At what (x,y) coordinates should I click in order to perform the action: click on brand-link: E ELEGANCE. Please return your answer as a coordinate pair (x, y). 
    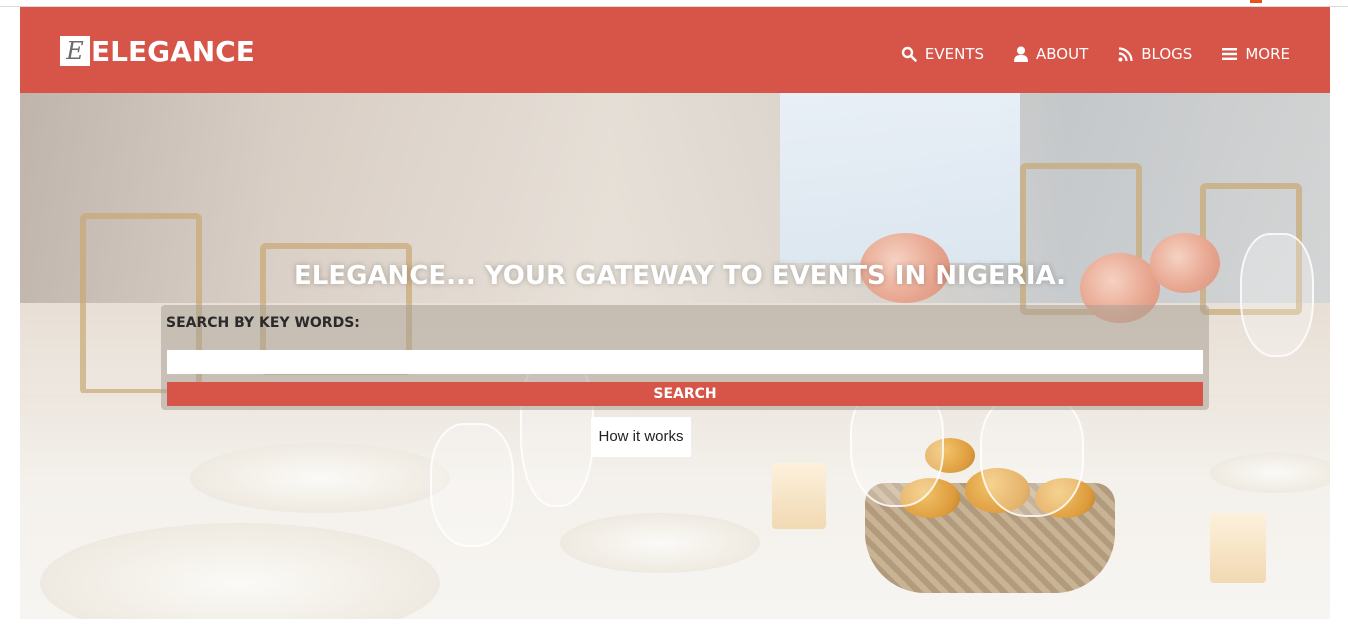
    Looking at the image, I should click on (157, 51).